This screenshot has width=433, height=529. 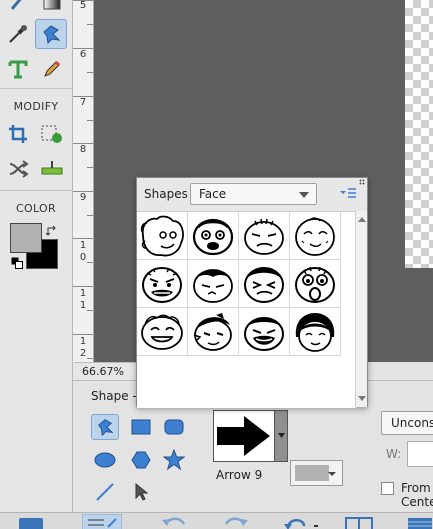 What do you see at coordinates (83, 102) in the screenshot?
I see `ruler-number: 7` at bounding box center [83, 102].